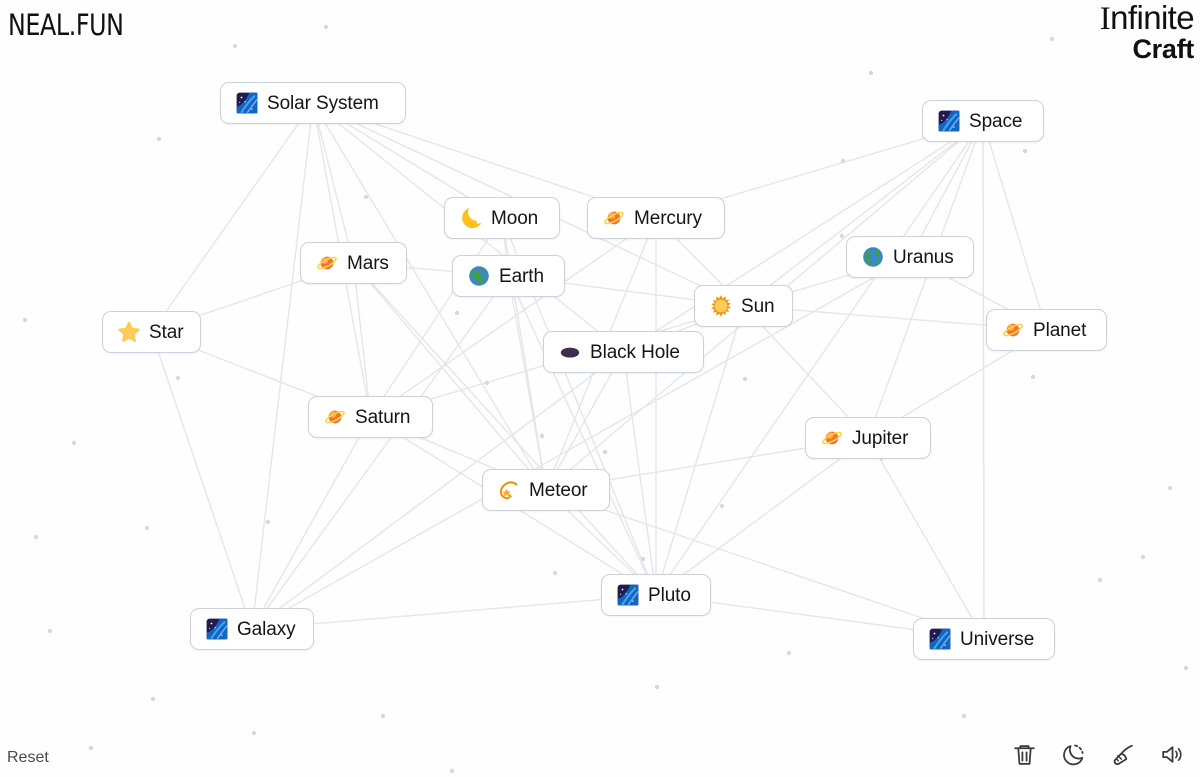 The width and height of the screenshot is (1200, 777). I want to click on infinite-craft-logo: Infinite Craft, so click(1147, 32).